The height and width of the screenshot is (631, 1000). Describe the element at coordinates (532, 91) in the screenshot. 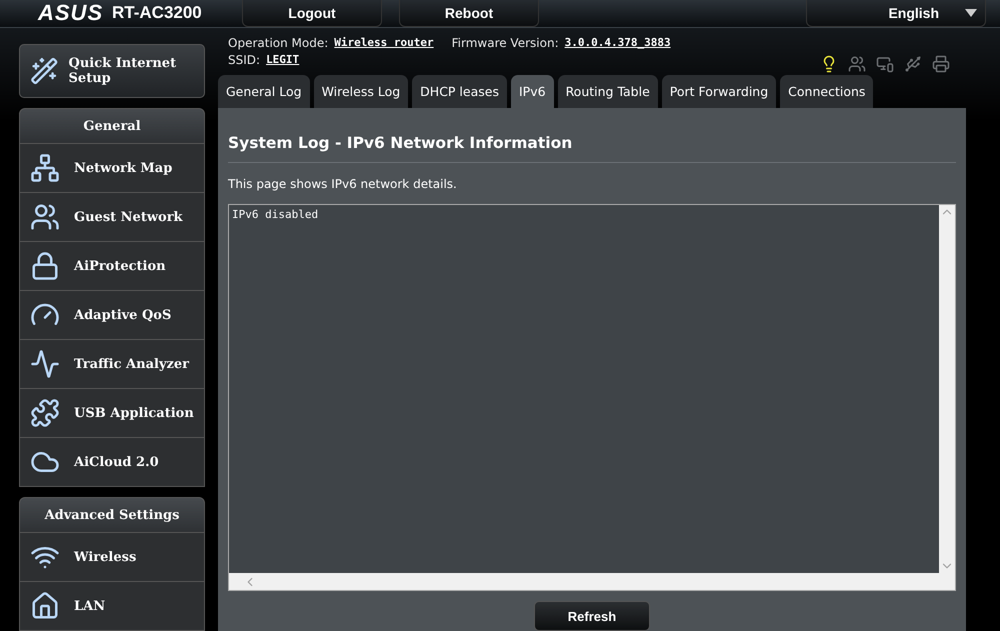

I see `tab: IPv6` at that location.